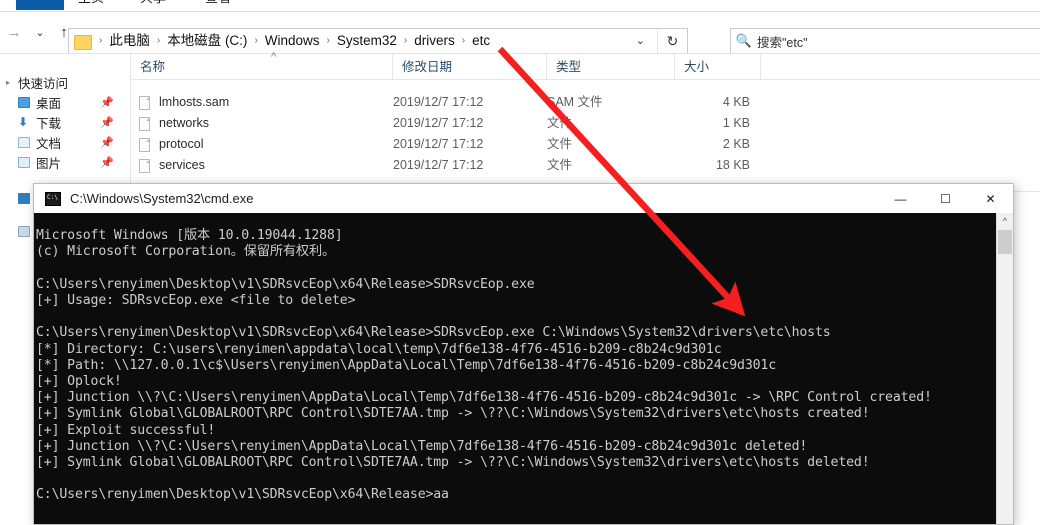 The image size is (1040, 525). What do you see at coordinates (736, 102) in the screenshot?
I see `cell-size: 4 KB` at bounding box center [736, 102].